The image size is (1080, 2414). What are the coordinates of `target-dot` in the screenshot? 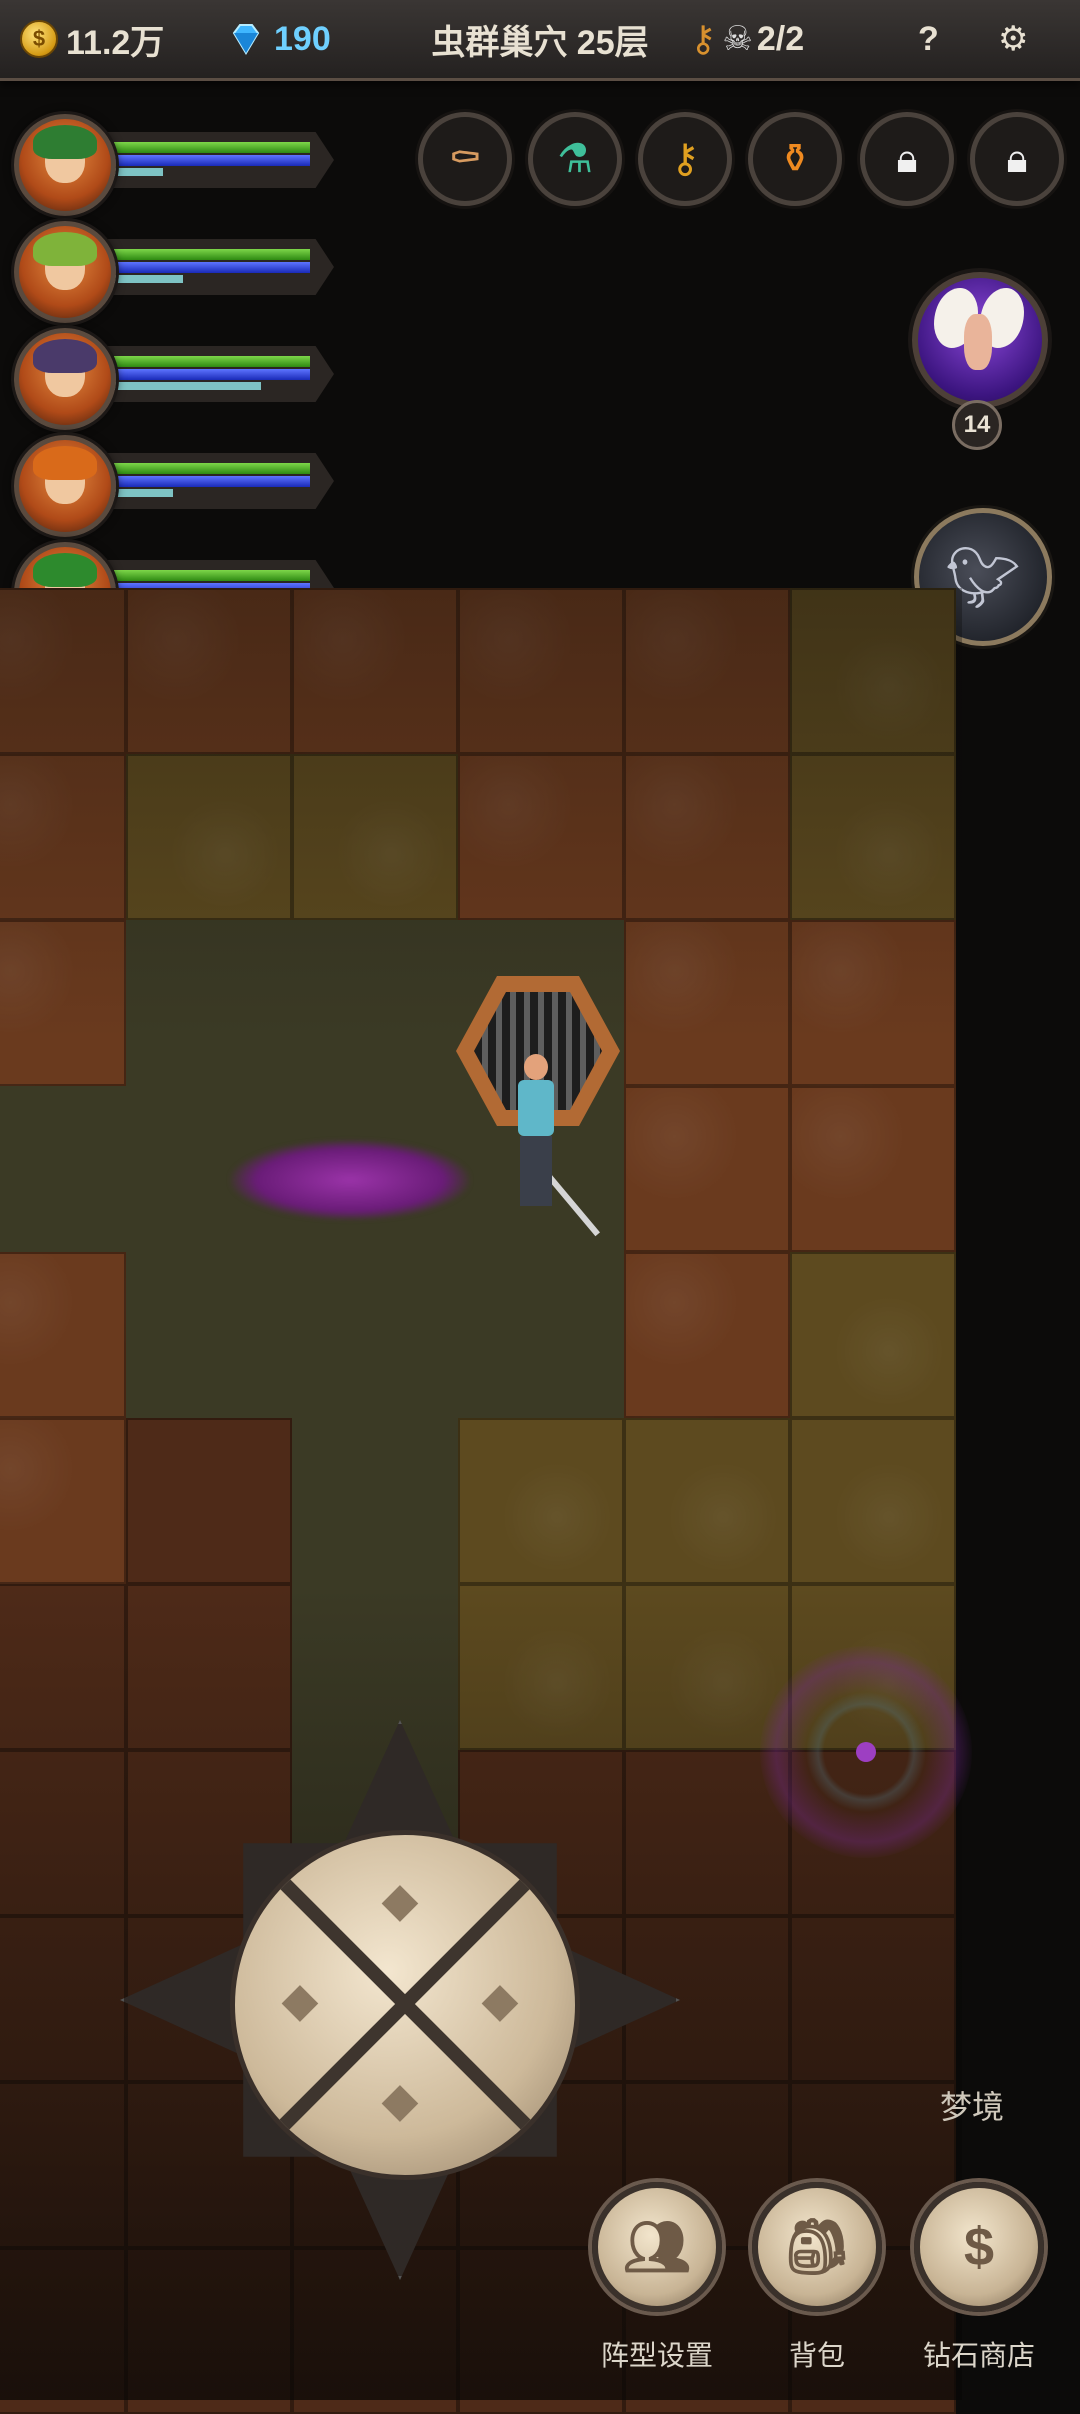 It's located at (866, 1752).